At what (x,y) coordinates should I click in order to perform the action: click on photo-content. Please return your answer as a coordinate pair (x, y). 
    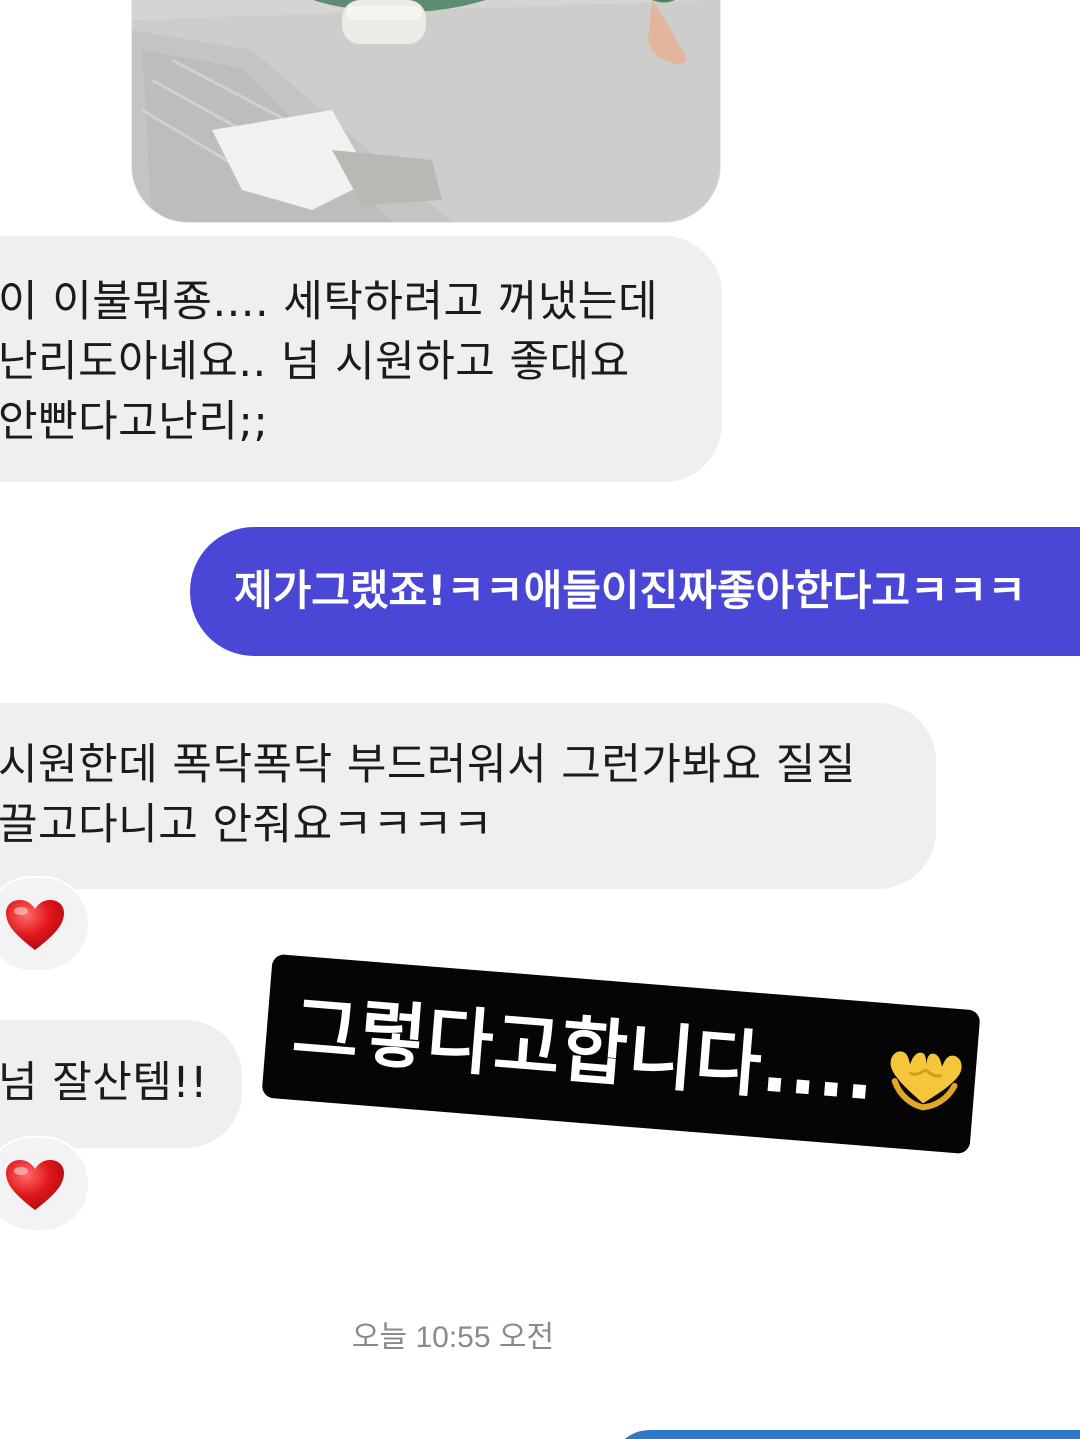
    Looking at the image, I should click on (426, 111).